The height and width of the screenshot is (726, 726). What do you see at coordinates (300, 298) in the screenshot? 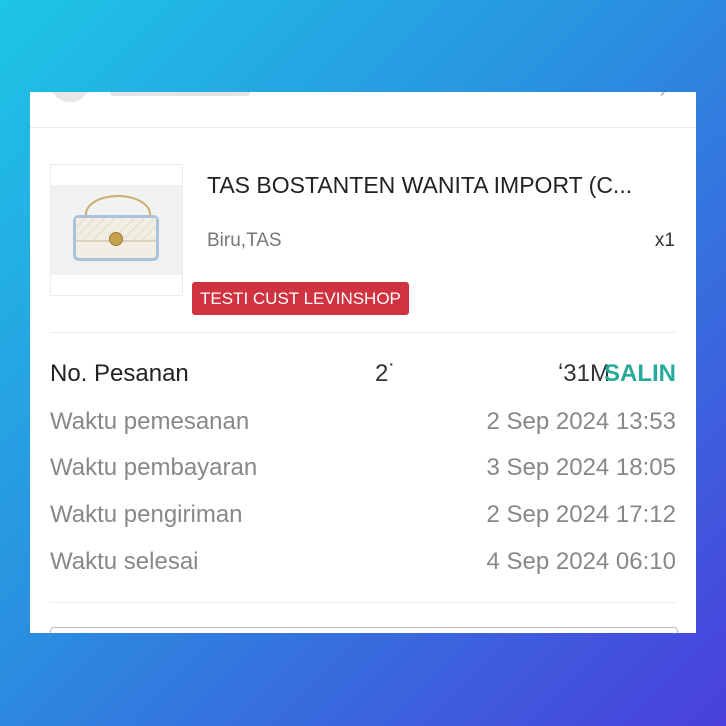
I see `promo-badge: TESTI CUST LEVINSHOP` at bounding box center [300, 298].